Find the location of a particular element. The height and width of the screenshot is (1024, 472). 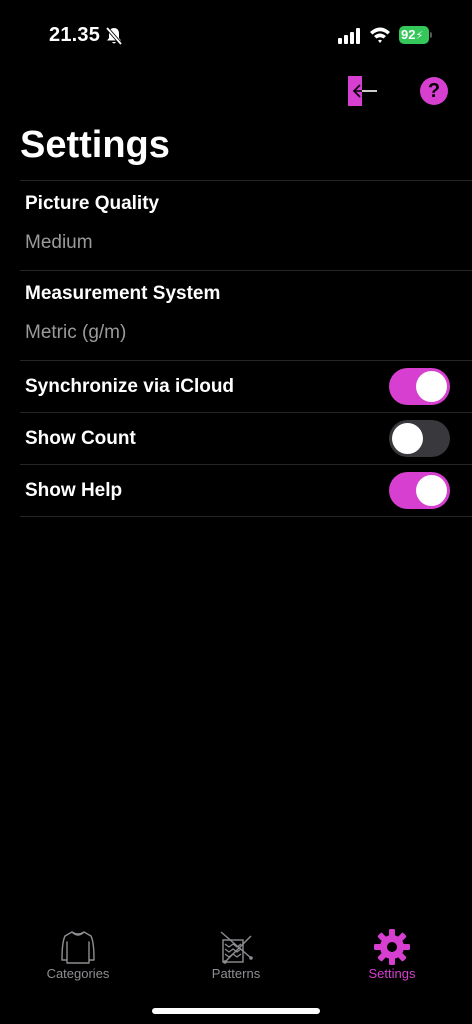

picture-quality-label: Picture Quality is located at coordinates (92, 203).